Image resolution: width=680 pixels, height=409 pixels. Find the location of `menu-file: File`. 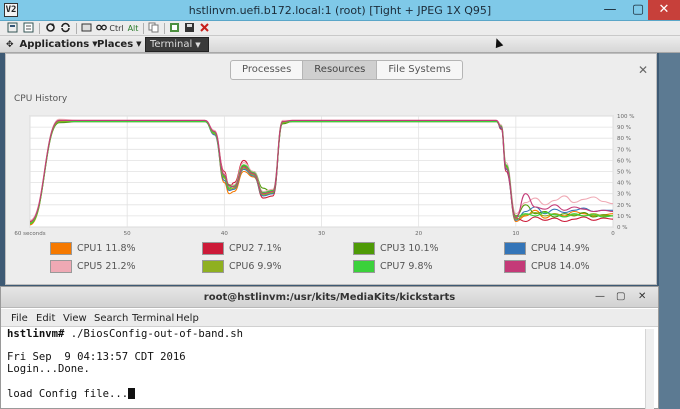

menu-file: File is located at coordinates (19, 318).